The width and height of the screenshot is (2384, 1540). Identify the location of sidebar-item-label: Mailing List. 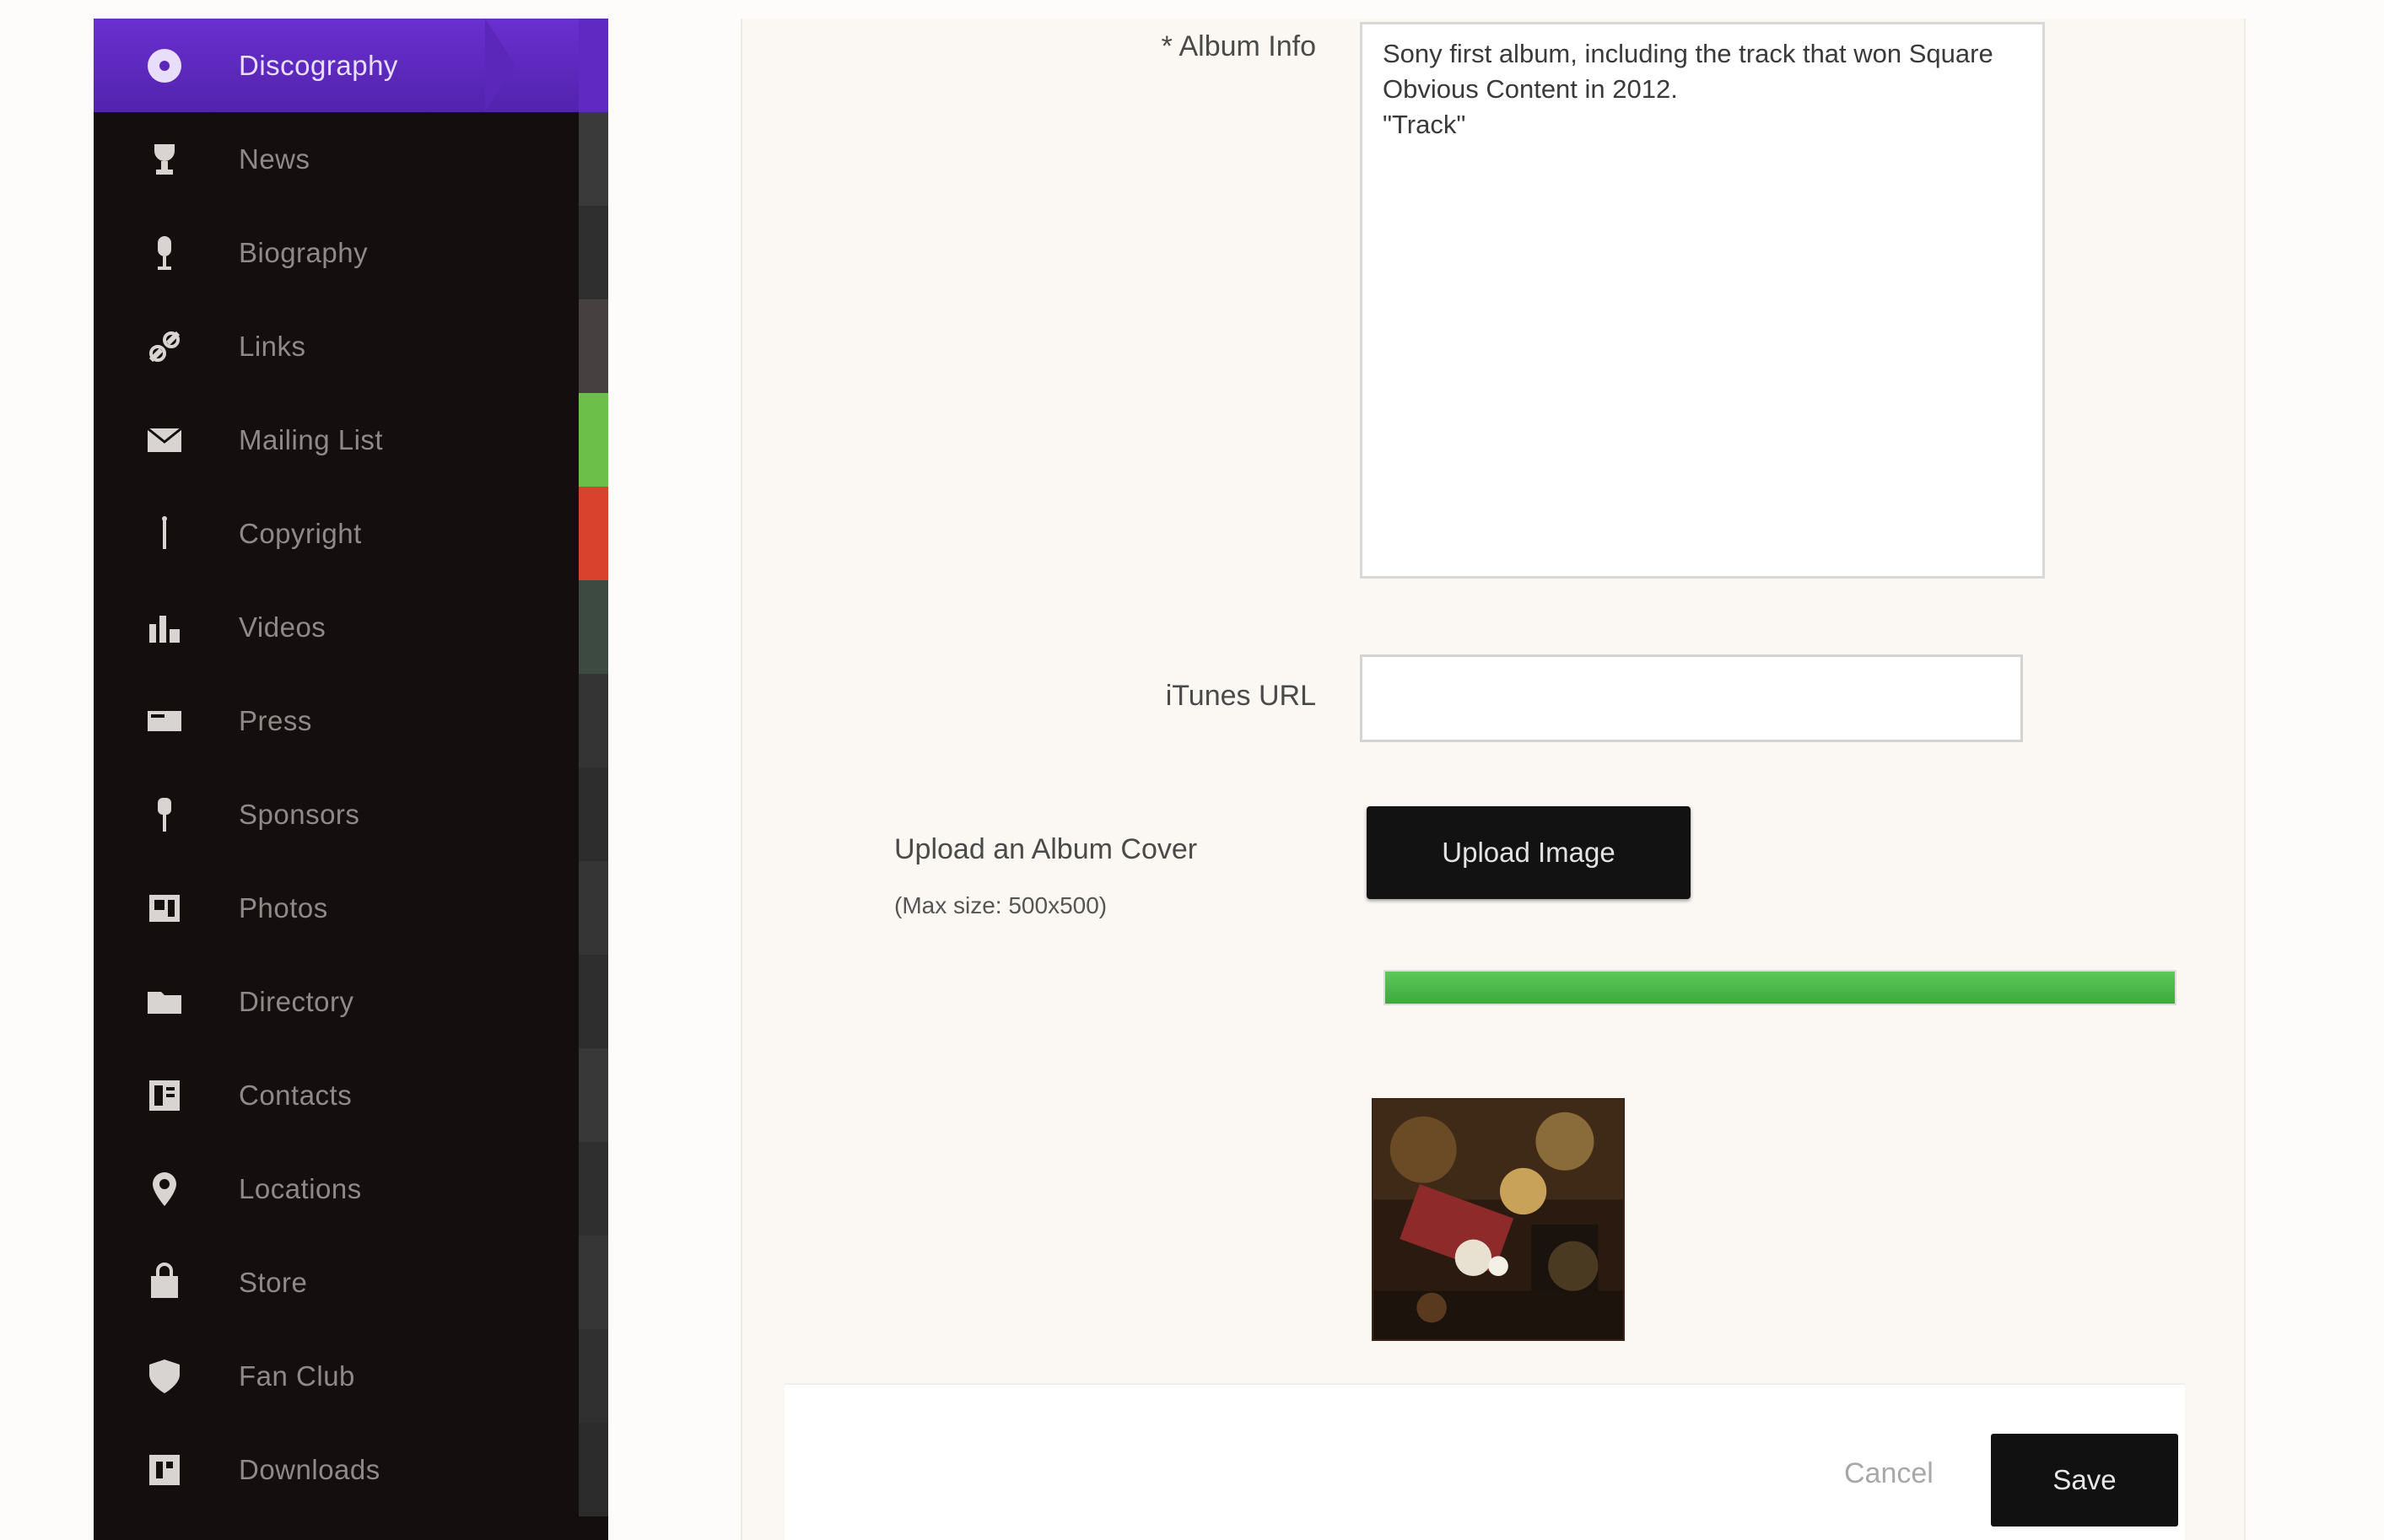
(311, 439).